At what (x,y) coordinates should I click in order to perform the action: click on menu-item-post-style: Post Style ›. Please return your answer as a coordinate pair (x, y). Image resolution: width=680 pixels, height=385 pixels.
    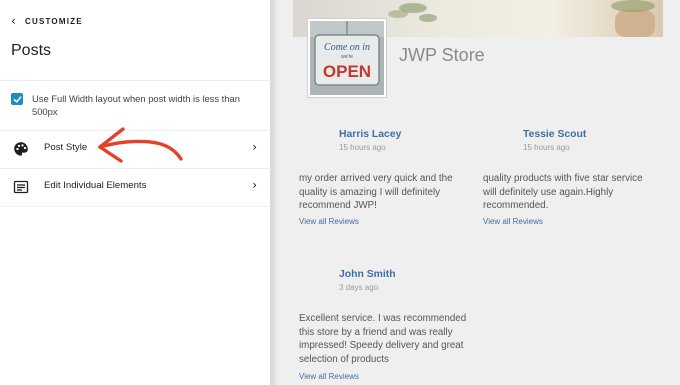
    Looking at the image, I should click on (135, 149).